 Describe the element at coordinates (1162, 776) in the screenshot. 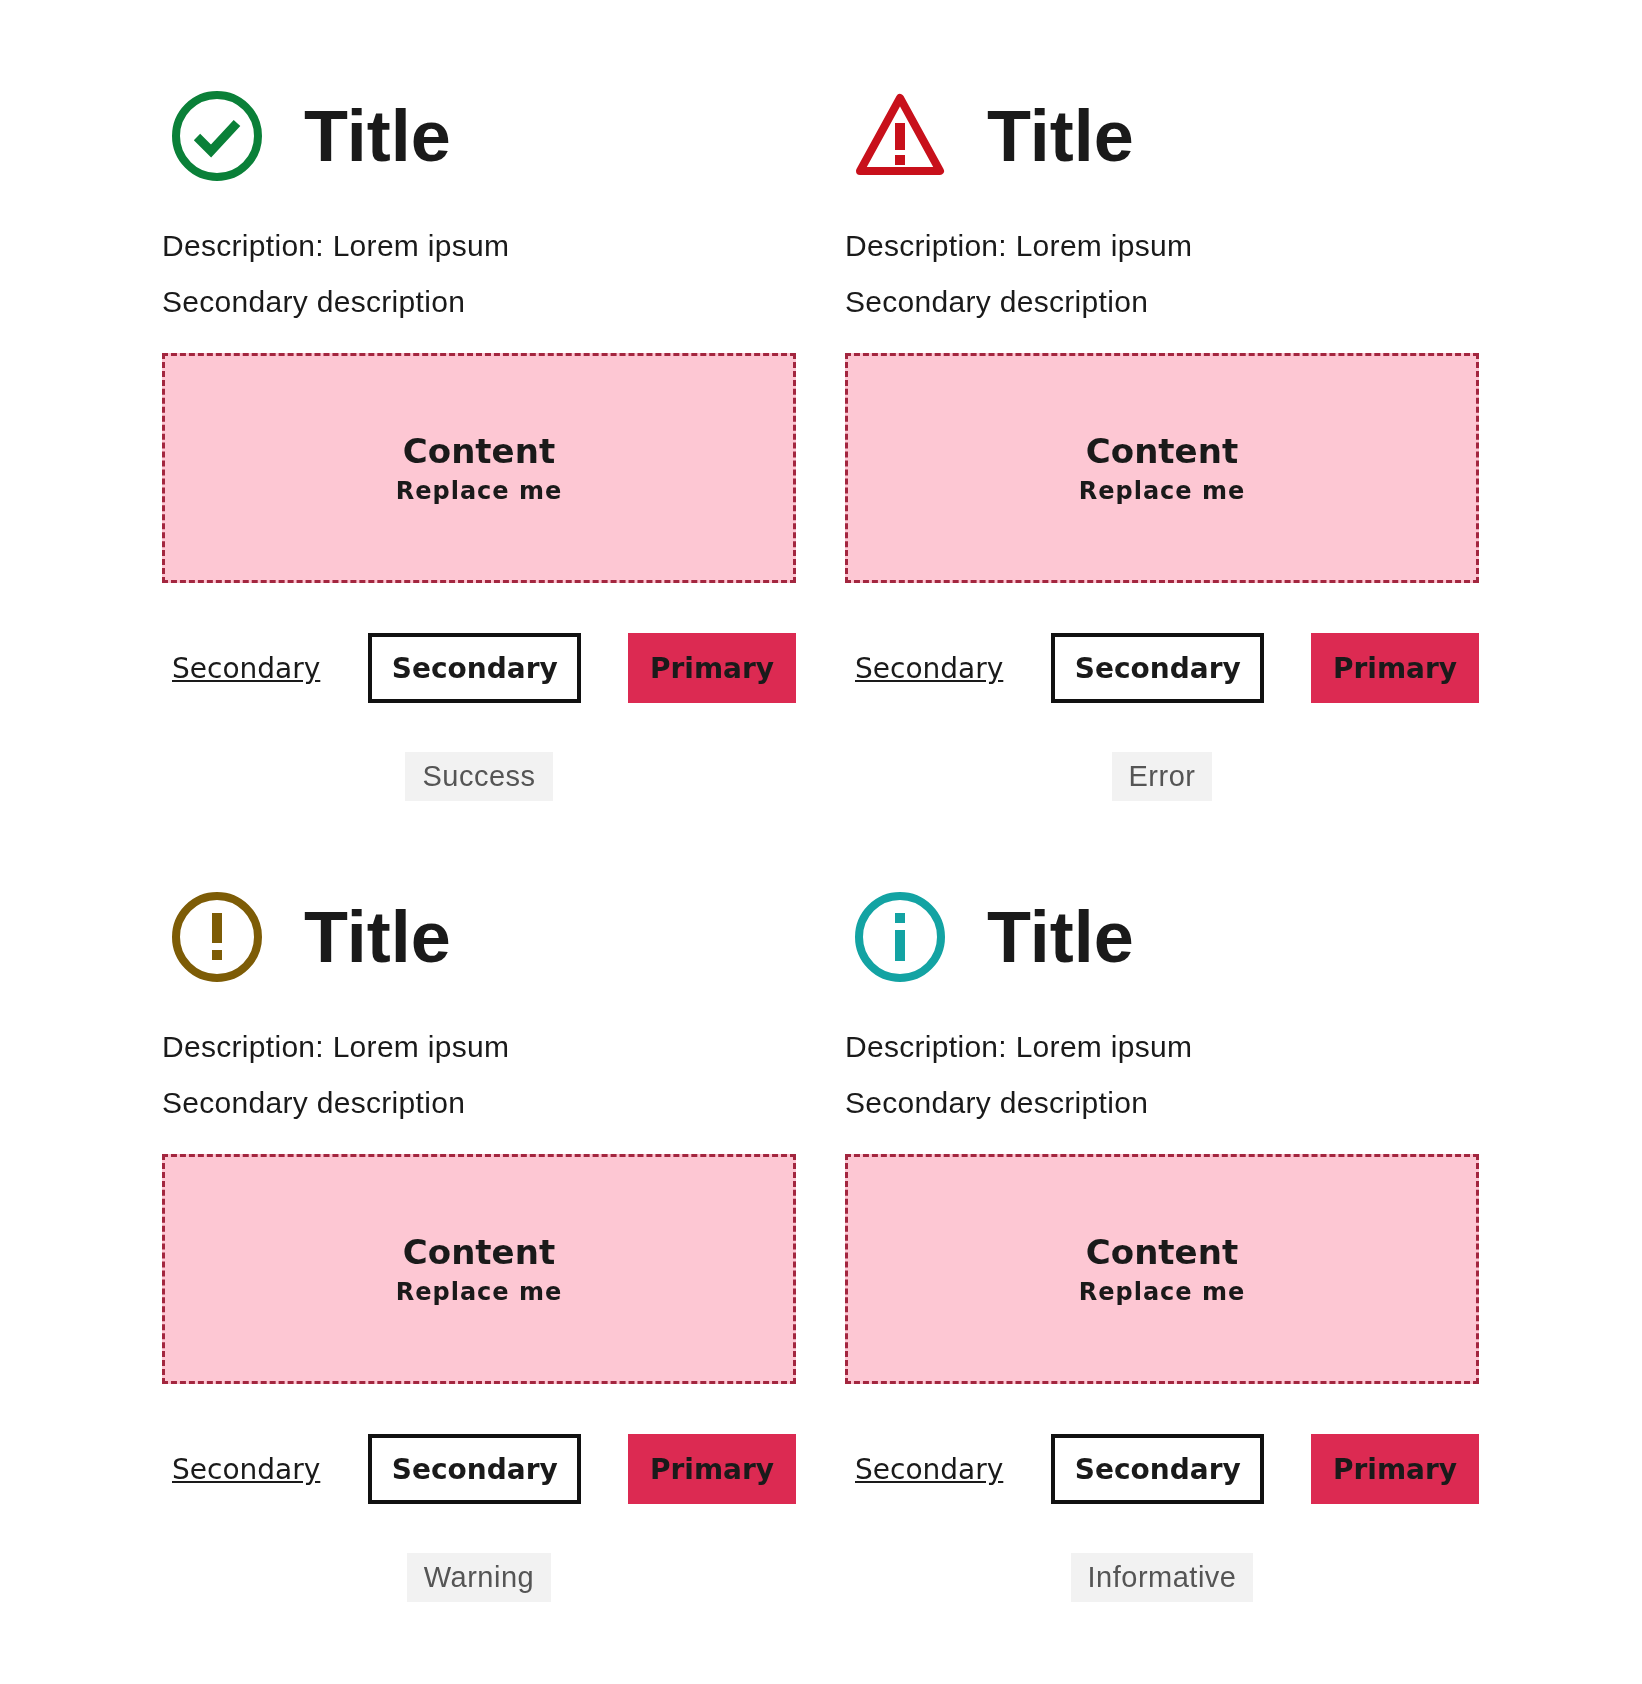

I see `status-tag: Error` at that location.